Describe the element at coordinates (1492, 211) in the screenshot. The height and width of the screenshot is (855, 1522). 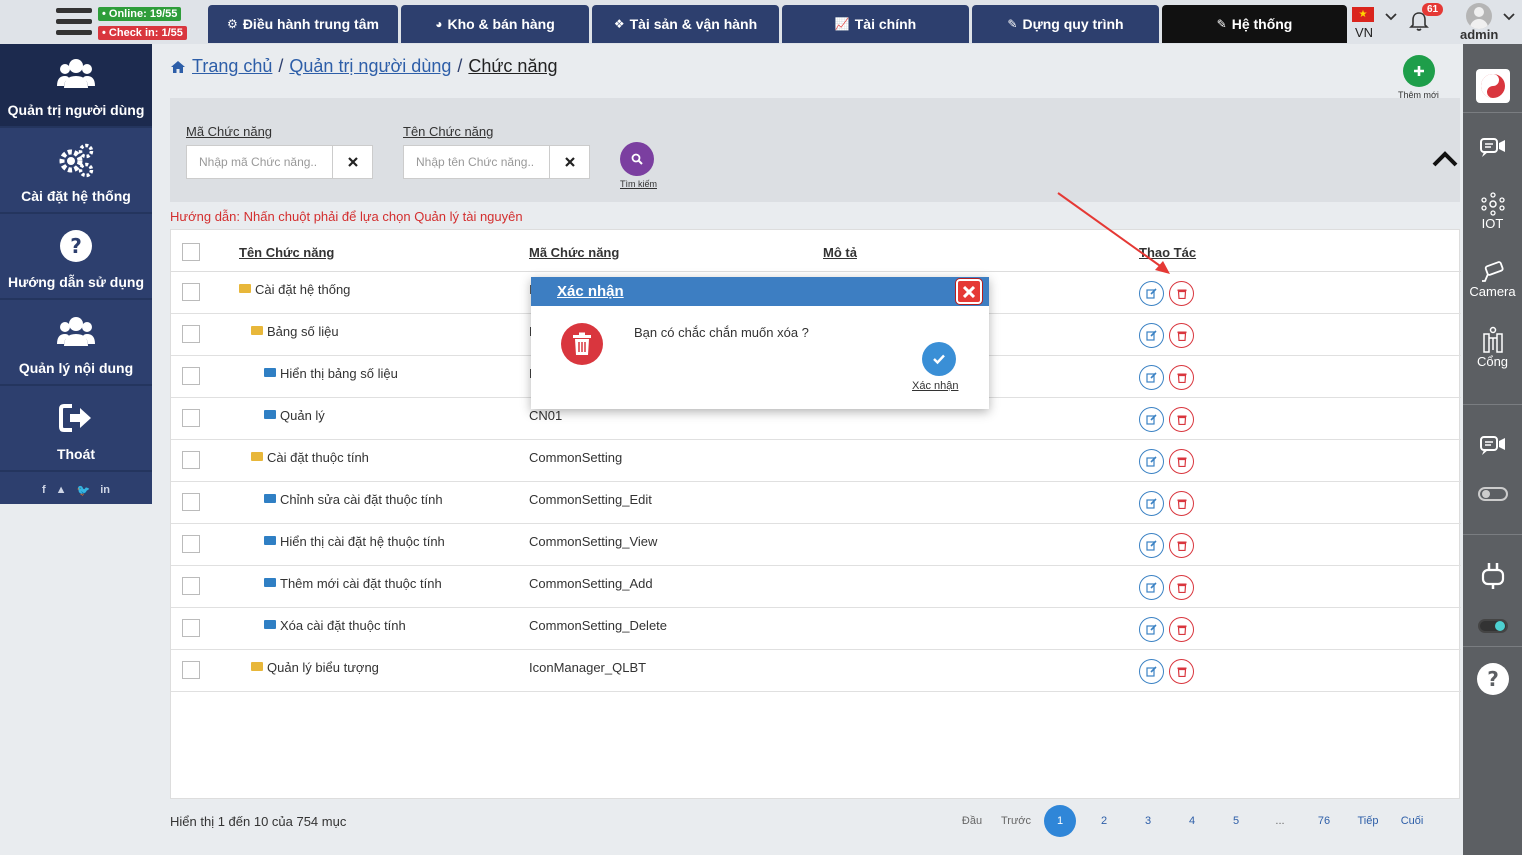
I see `rail-iot: IOT` at that location.